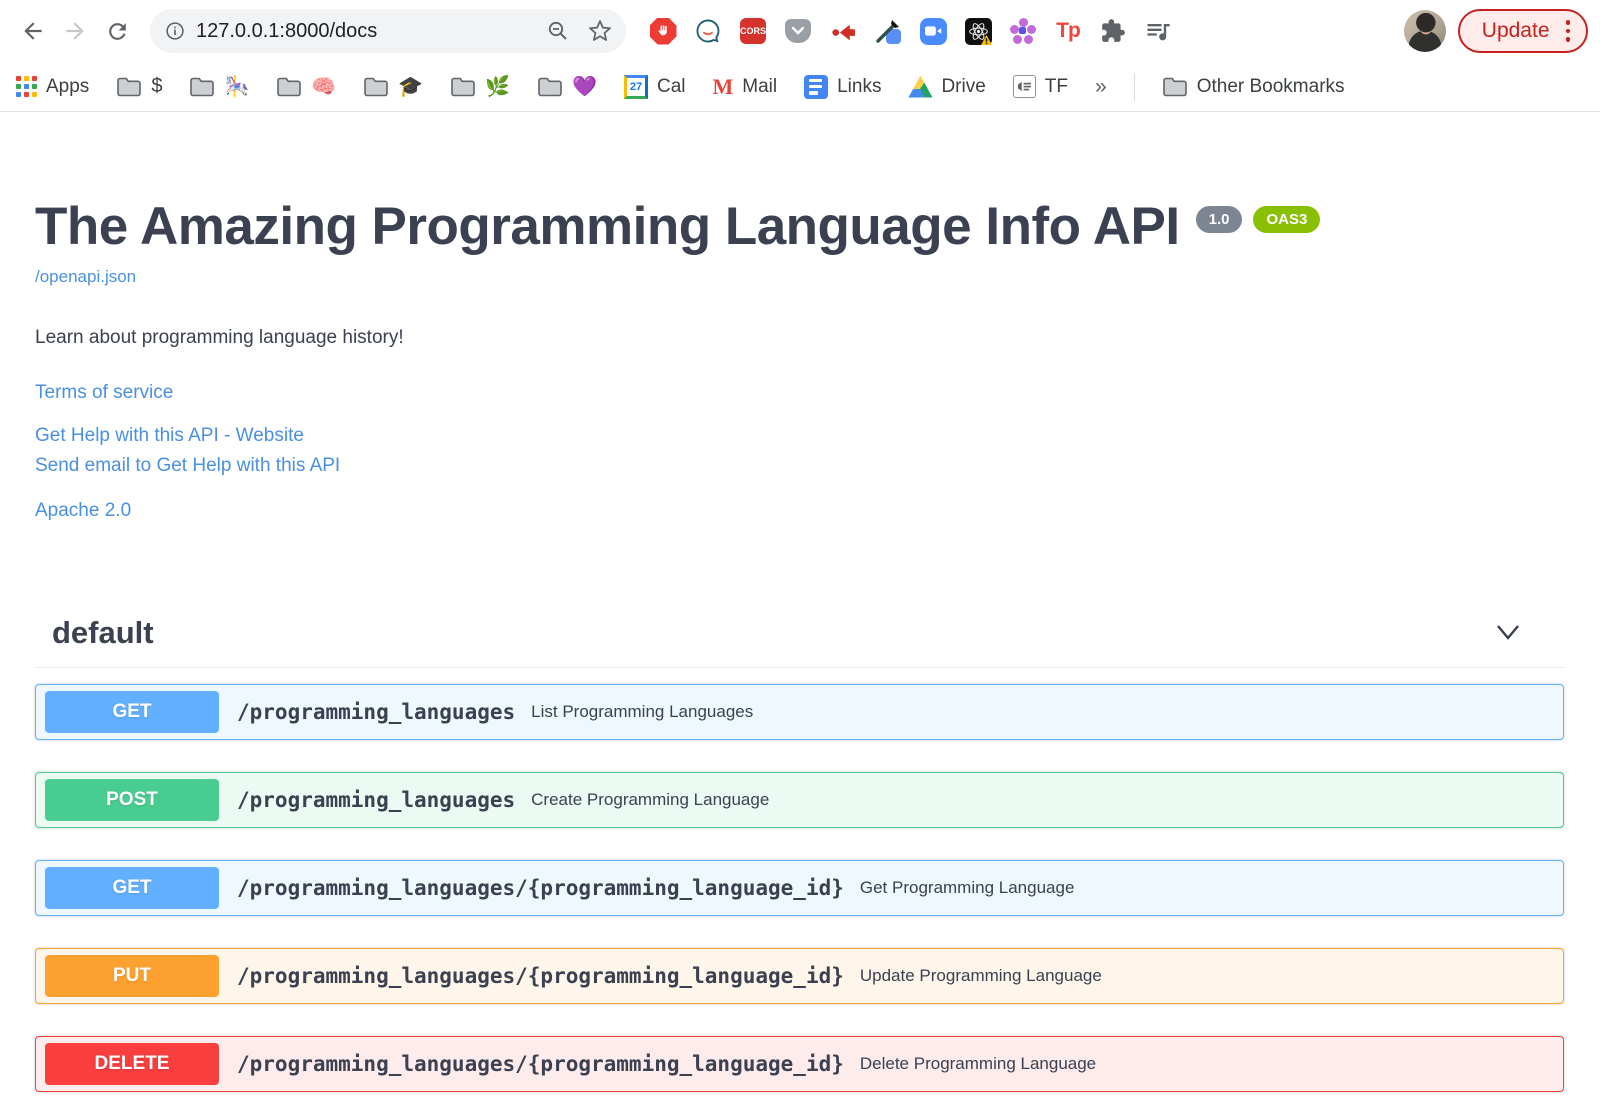 Image resolution: width=1600 pixels, height=1119 pixels. I want to click on bookmark-other-bookmarks: Other Bookmarks, so click(1253, 87).